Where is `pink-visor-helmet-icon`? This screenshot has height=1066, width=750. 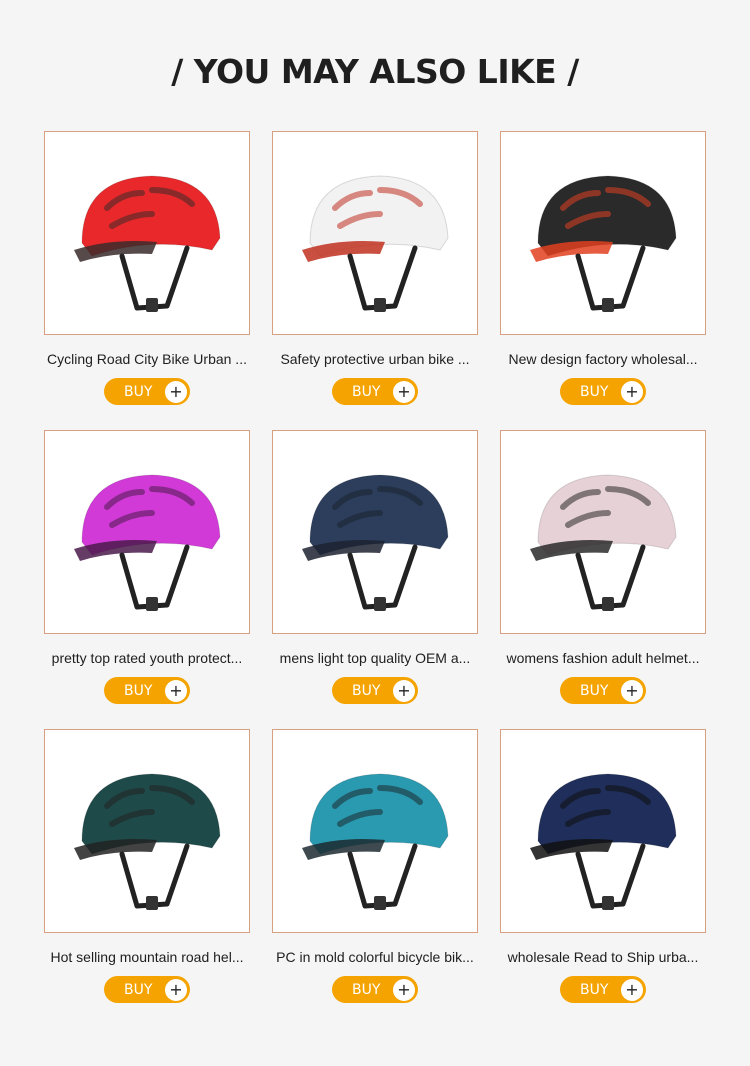
pink-visor-helmet-icon is located at coordinates (603, 542).